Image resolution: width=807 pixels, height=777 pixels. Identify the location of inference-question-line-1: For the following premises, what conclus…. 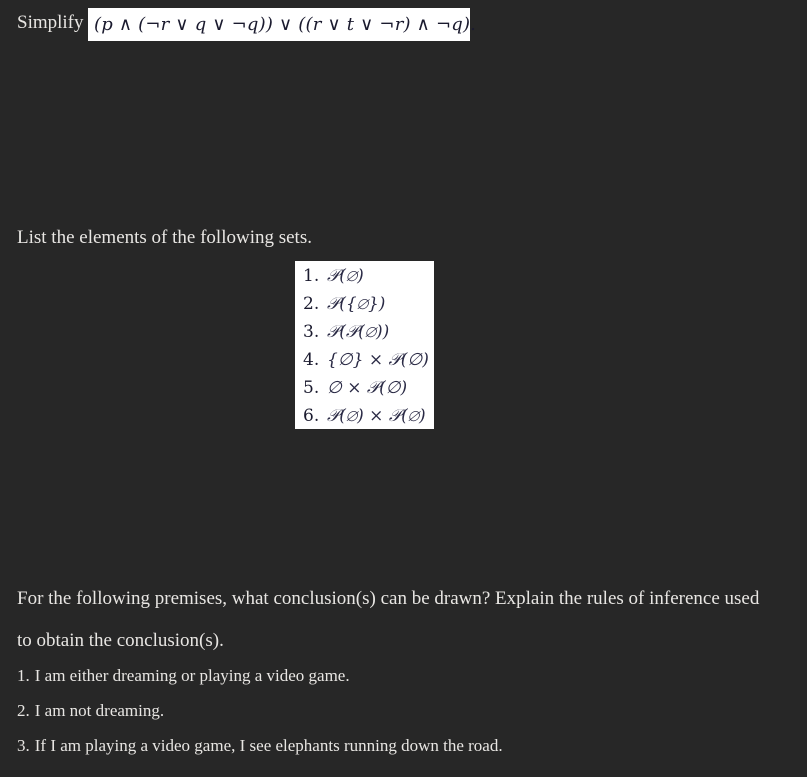
(388, 598).